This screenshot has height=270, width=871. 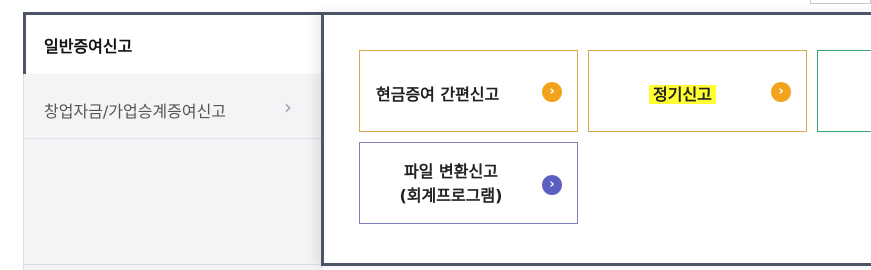 I want to click on tab-startup-fund-gift-report: 창업자금/가업승계증여신고 ›, so click(x=173, y=107).